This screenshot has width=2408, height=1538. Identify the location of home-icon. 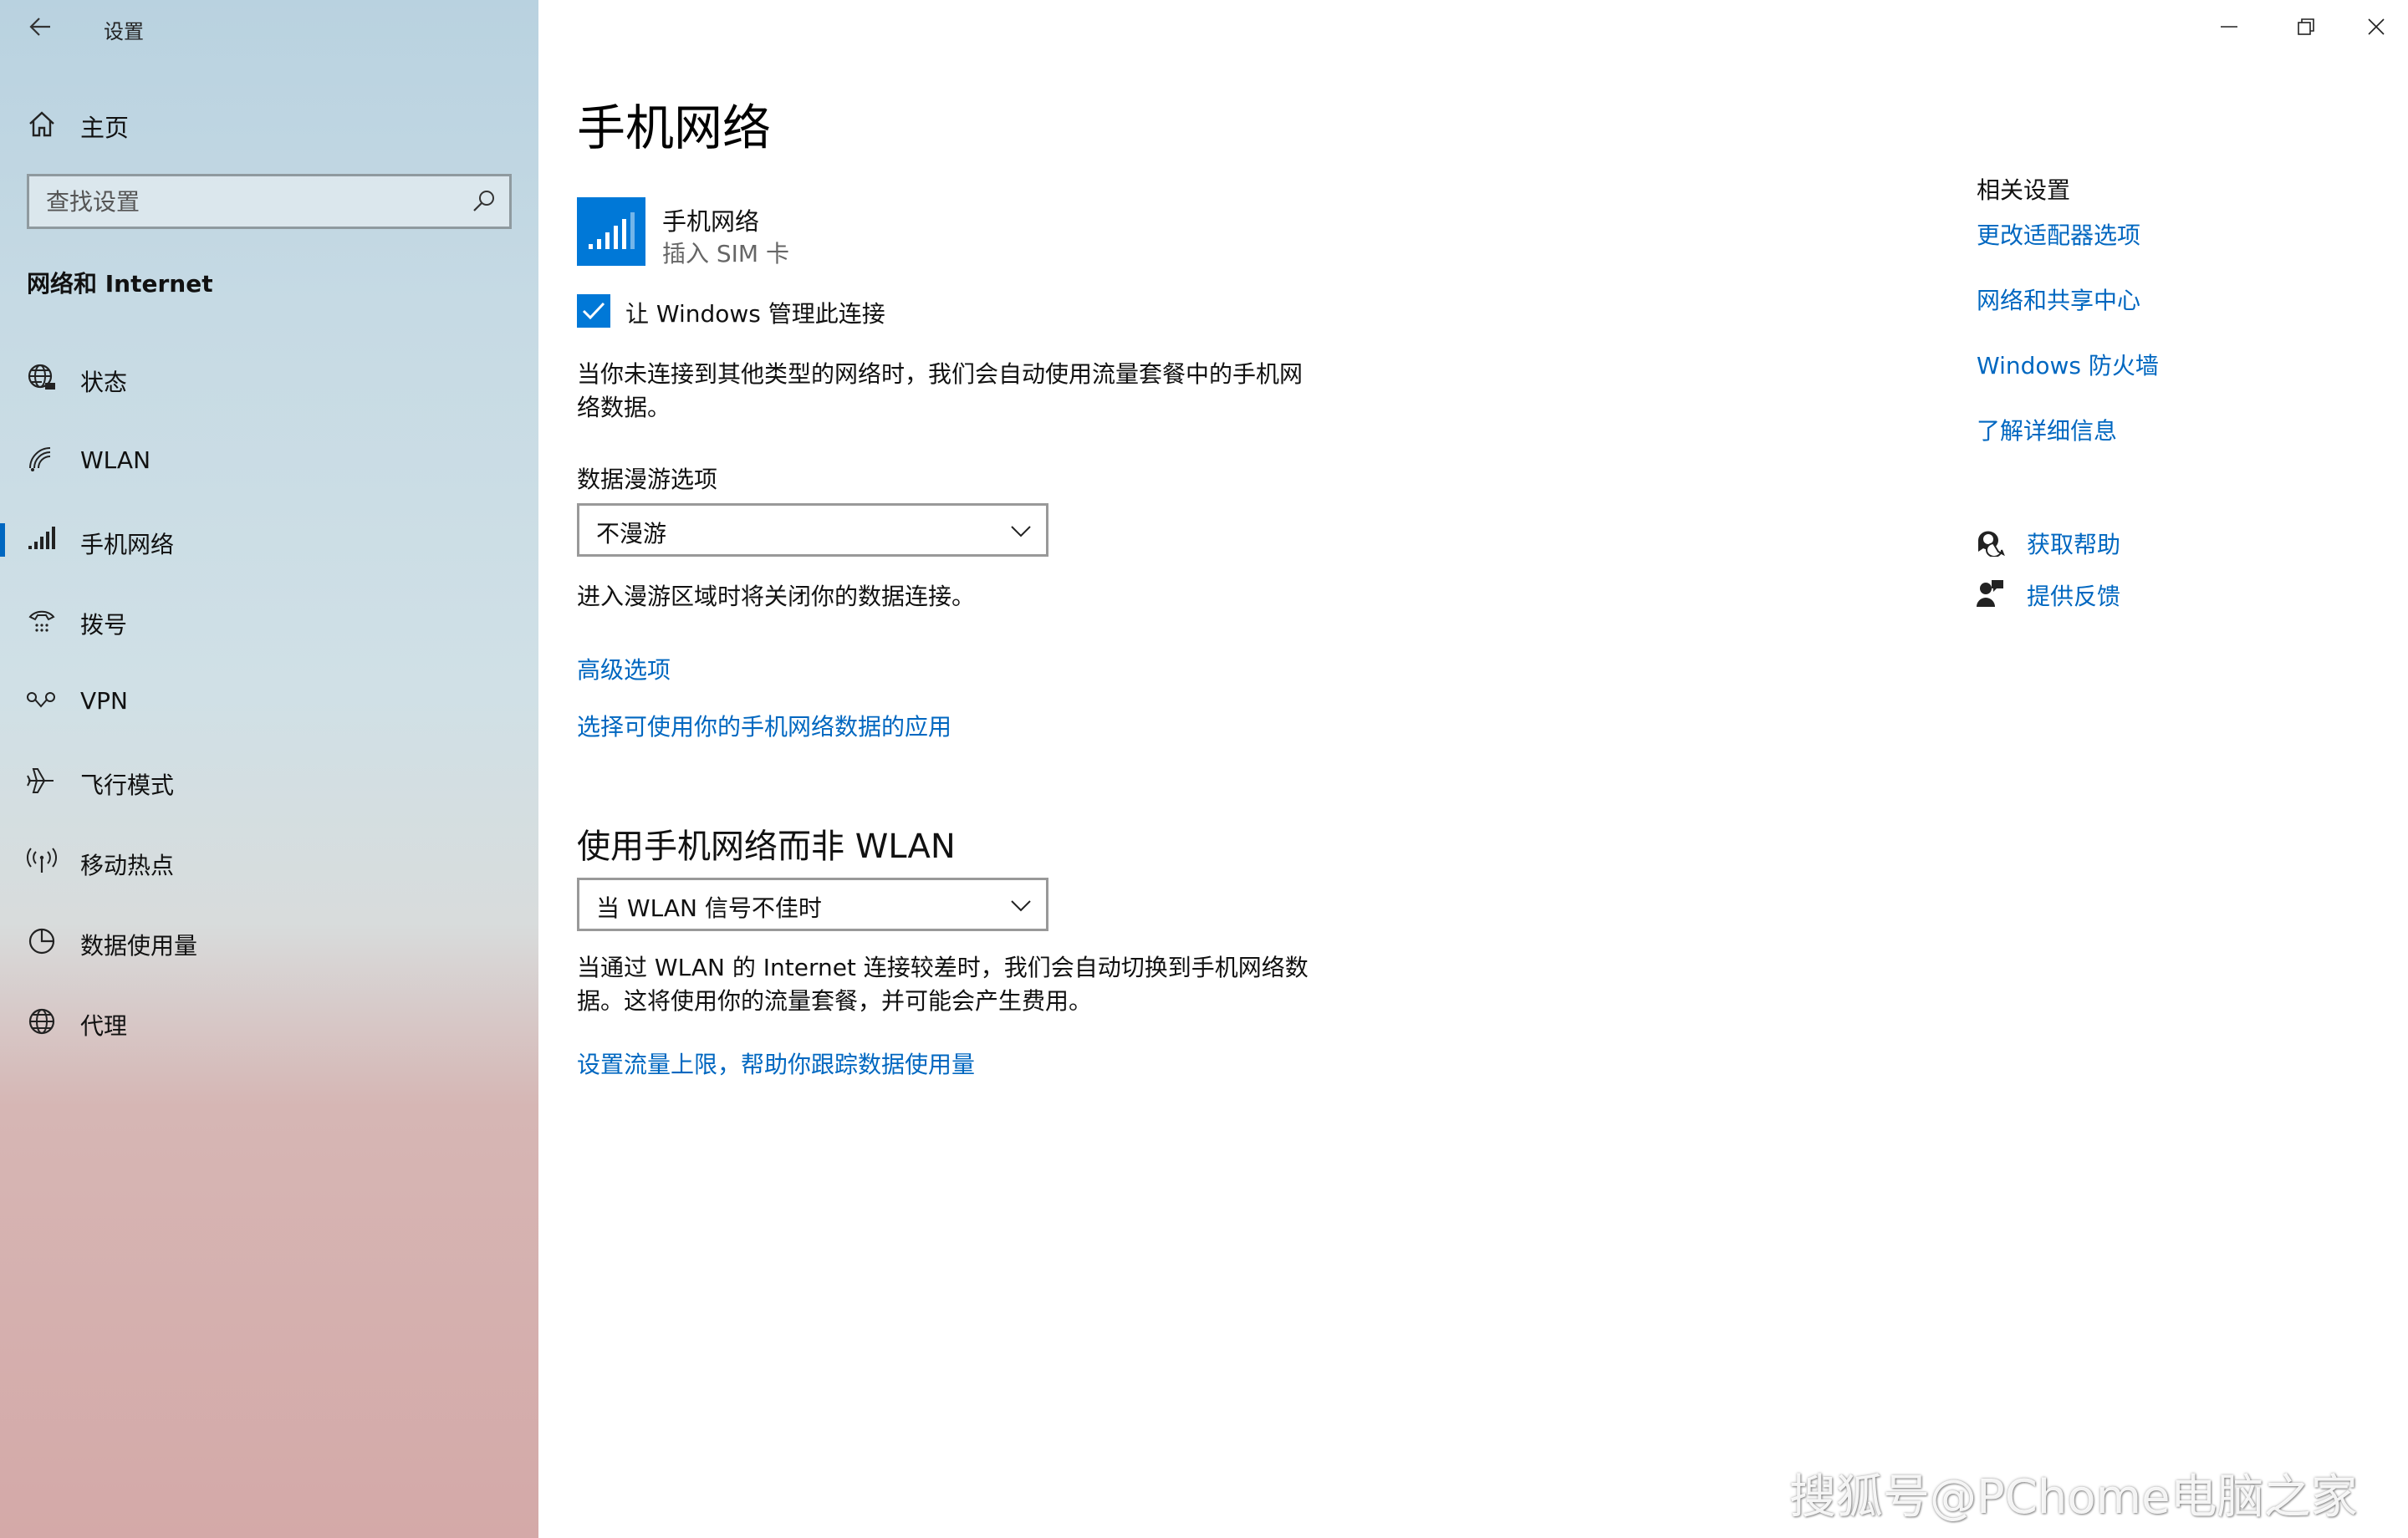
(42, 124).